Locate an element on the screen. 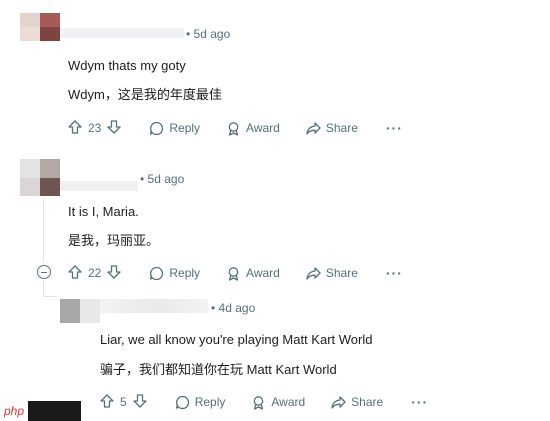  watermark-logo: php is located at coordinates (14, 411).